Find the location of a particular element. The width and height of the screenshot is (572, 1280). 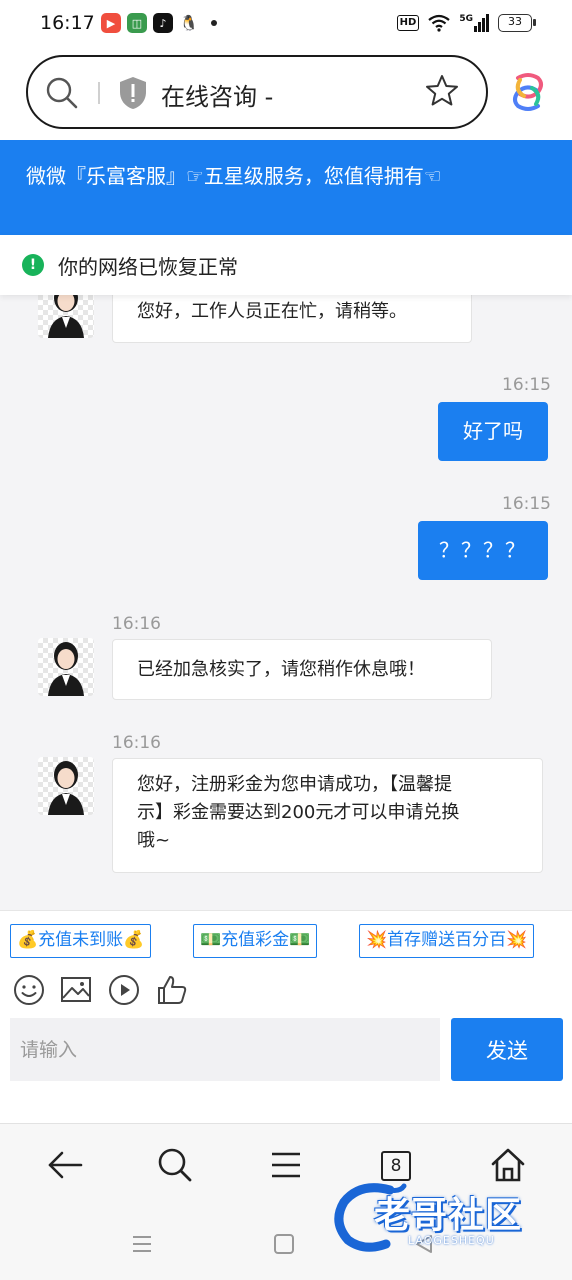

chat-toolbar is located at coordinates (286, 992).